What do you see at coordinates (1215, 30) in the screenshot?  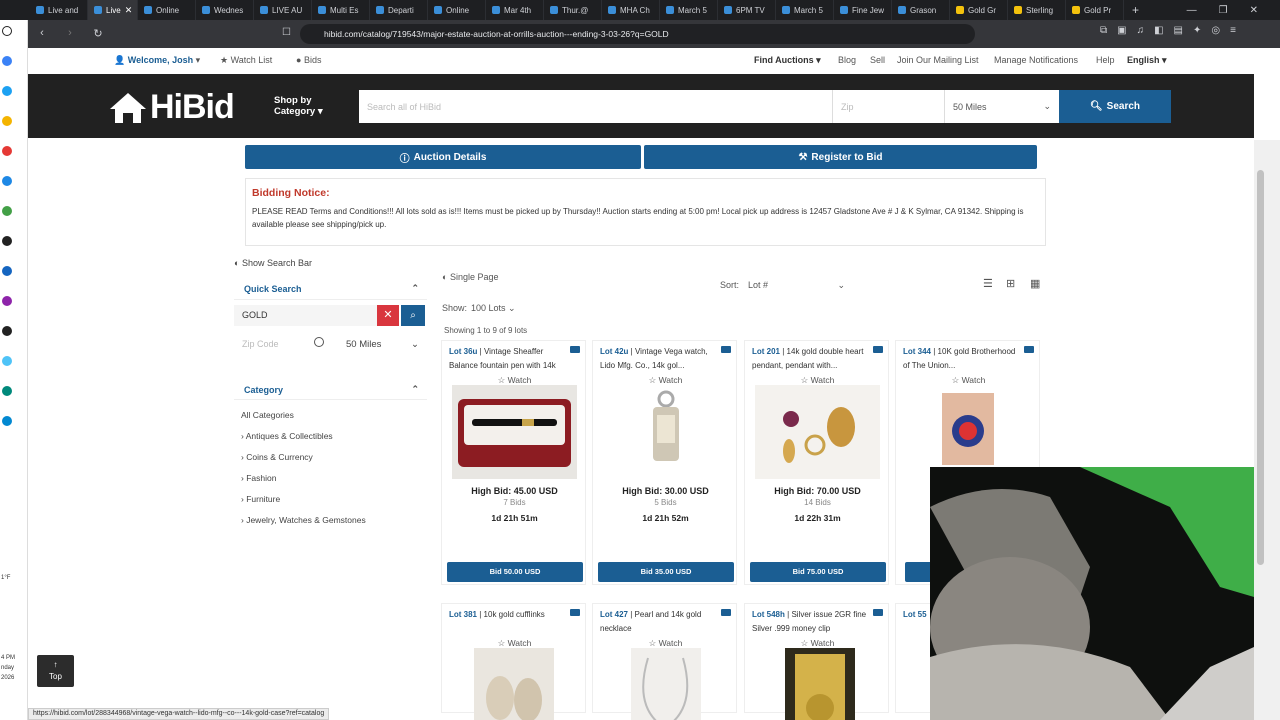 I see `vpn-icon: ◎` at bounding box center [1215, 30].